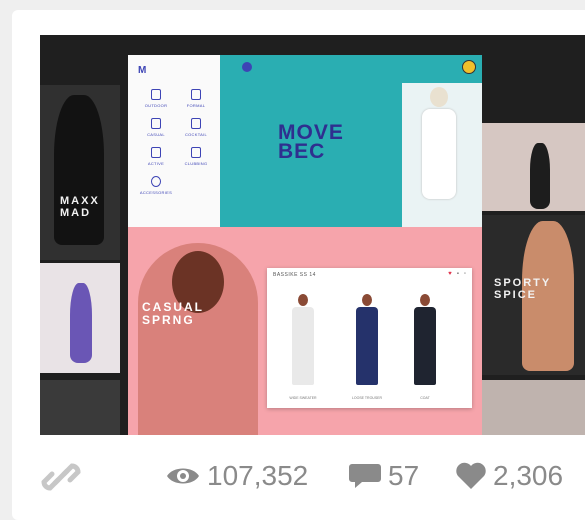  I want to click on shot-stats: 107,352 57 2,306, so click(292, 473).